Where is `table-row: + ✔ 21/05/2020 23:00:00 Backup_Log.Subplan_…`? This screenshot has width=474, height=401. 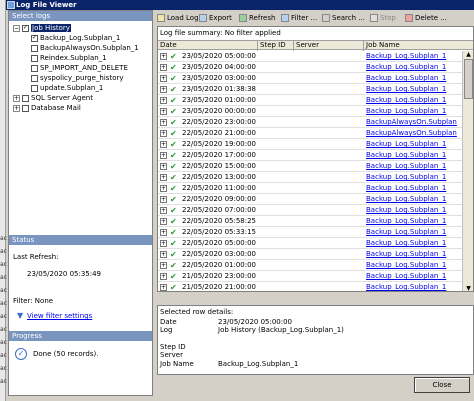 table-row: + ✔ 21/05/2020 23:00:00 Backup_Log.Subplan_… is located at coordinates (310, 276).